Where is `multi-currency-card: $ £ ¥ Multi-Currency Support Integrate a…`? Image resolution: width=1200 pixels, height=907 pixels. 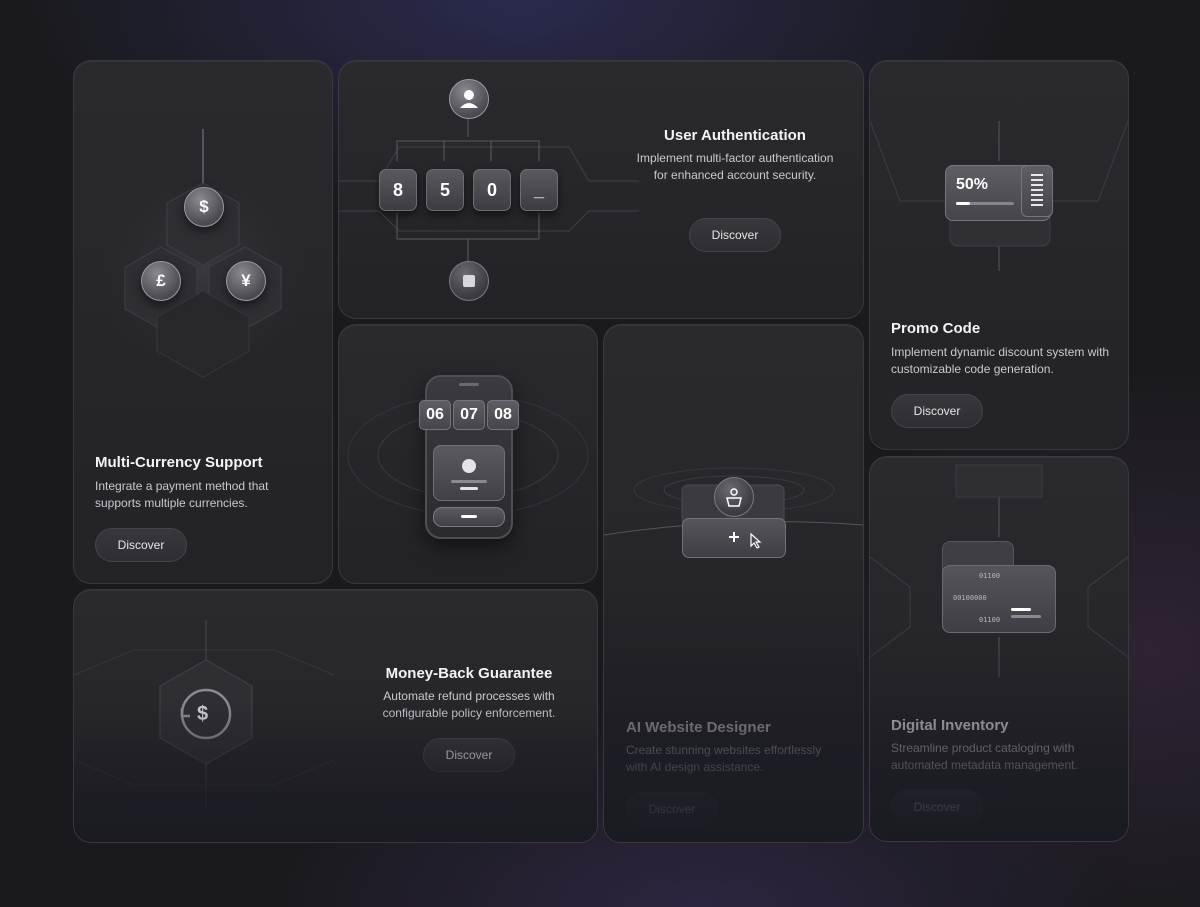 multi-currency-card: $ £ ¥ Multi-Currency Support Integrate a… is located at coordinates (203, 322).